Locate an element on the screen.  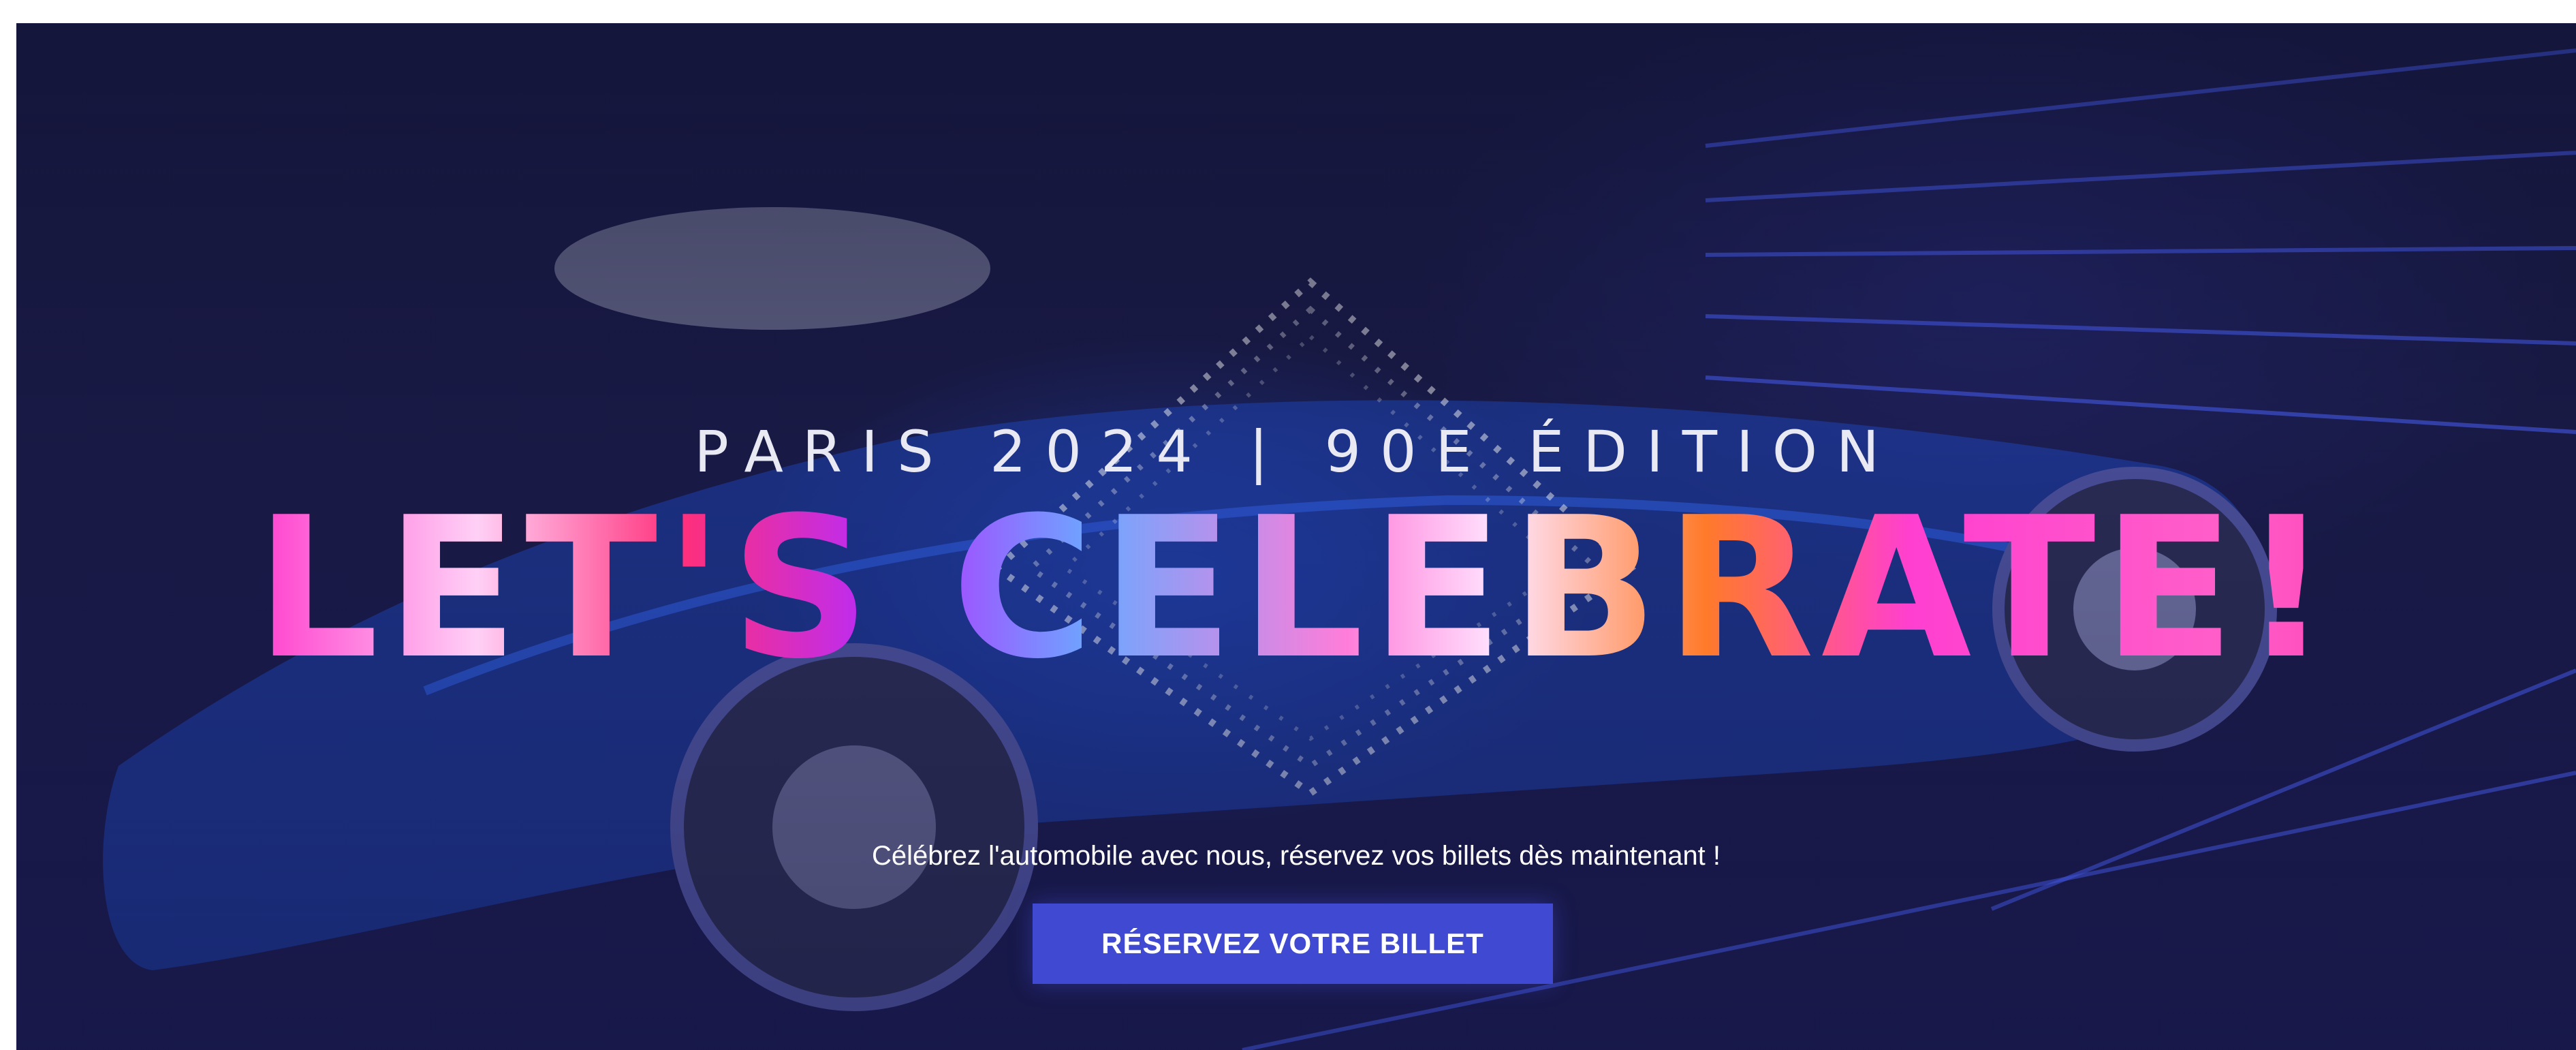
book-ticket-button: RÉSERVEZ VOTRE BILLET is located at coordinates (1293, 944).